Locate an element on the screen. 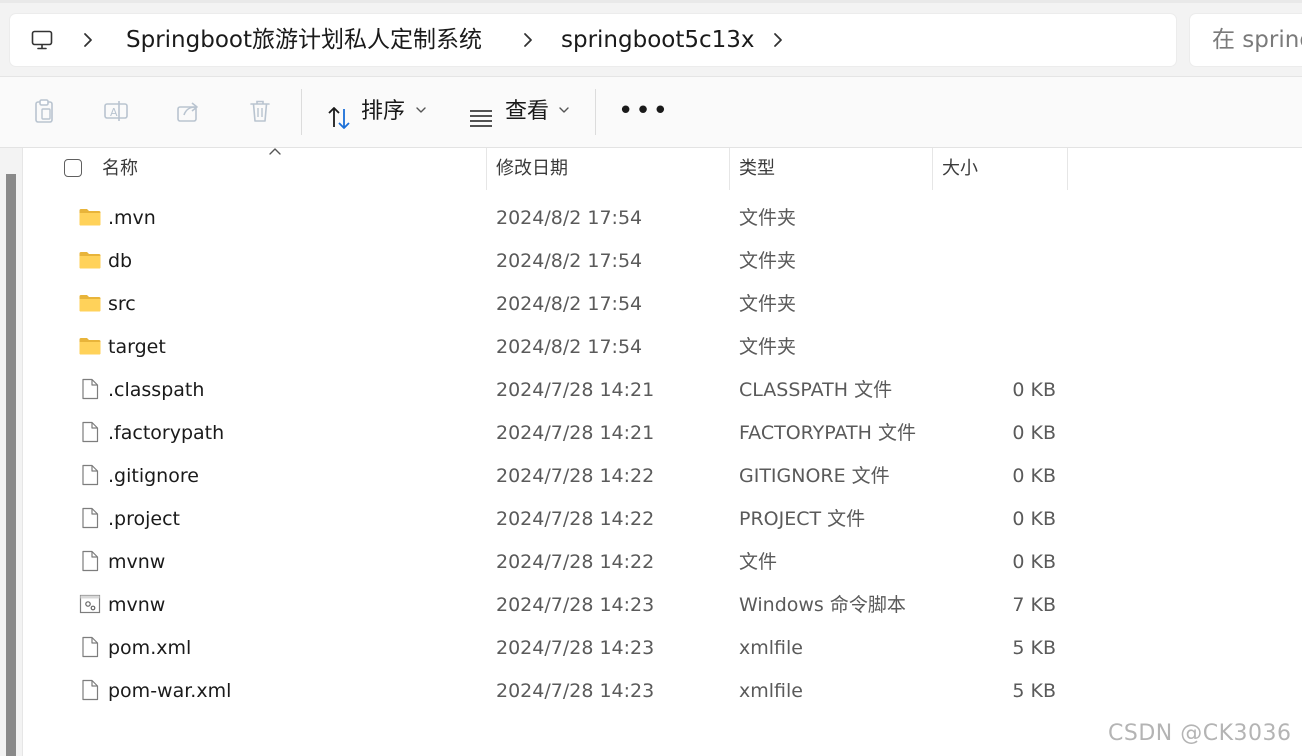 This screenshot has width=1302, height=756. file-row: target 2024/8/2 17:54 文件夹 is located at coordinates (662, 346).